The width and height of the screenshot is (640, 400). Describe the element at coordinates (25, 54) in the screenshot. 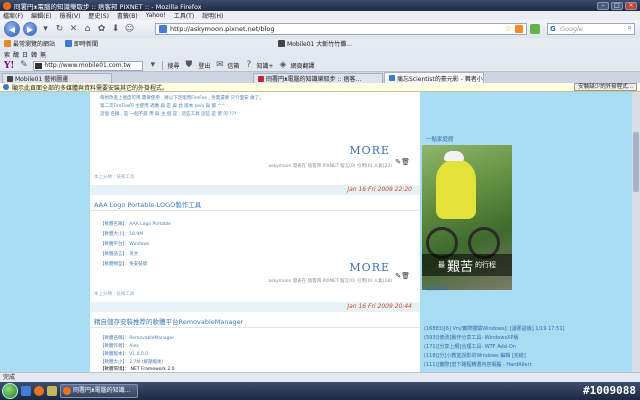

I see `lang-item: 日` at that location.